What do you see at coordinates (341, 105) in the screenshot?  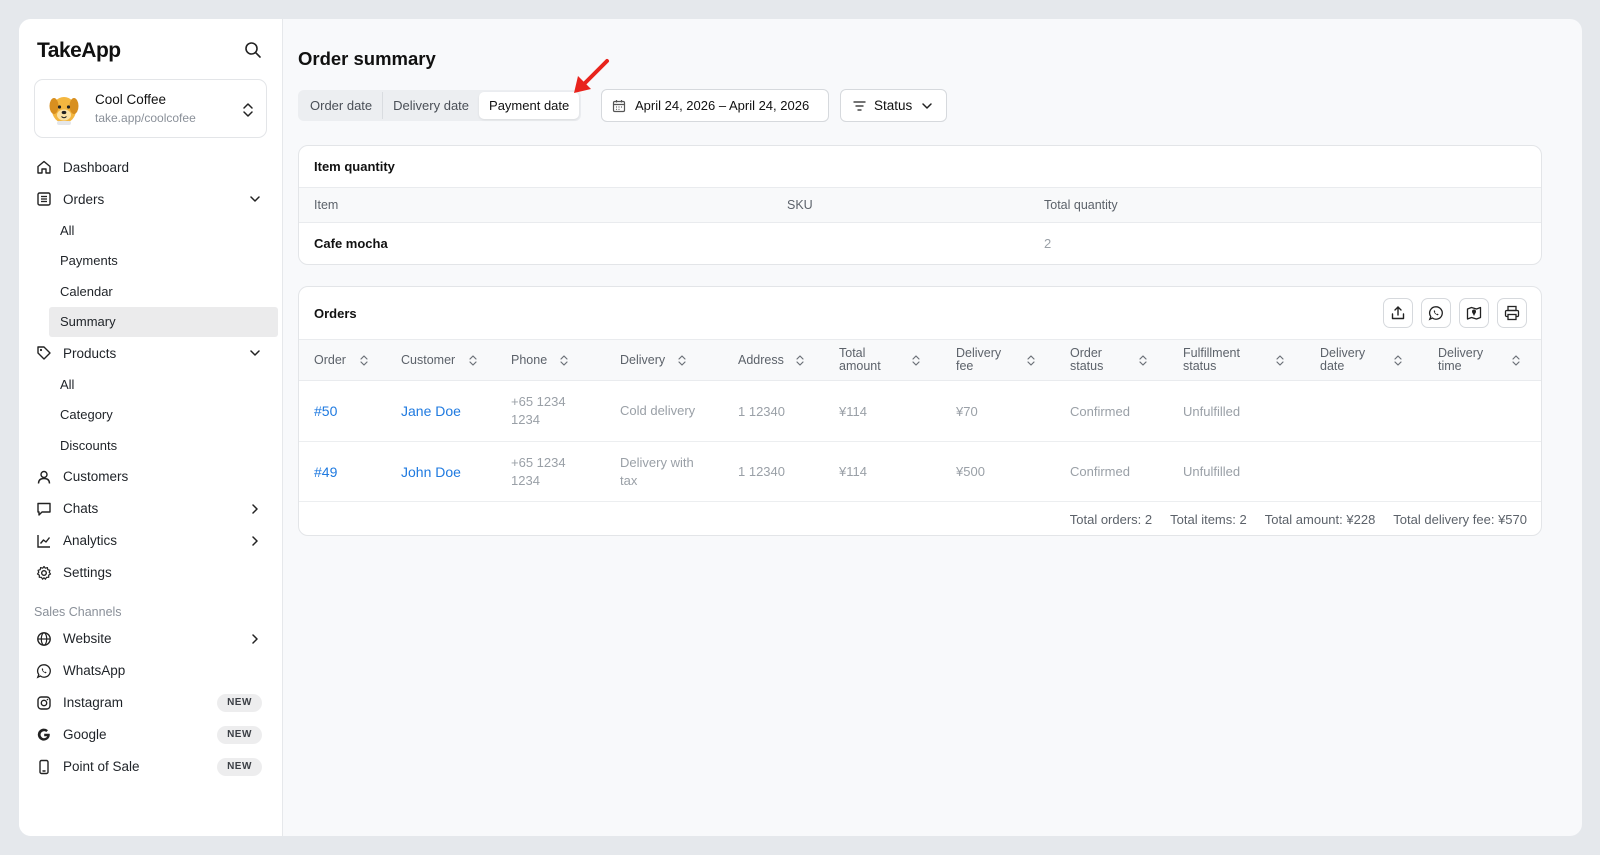 I see `tab-order-date: Order date` at bounding box center [341, 105].